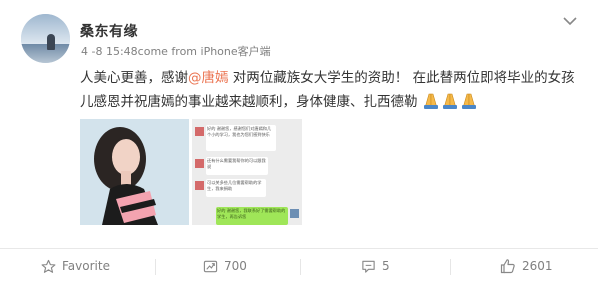  Describe the element at coordinates (176, 51) in the screenshot. I see `post-meta: 4 -8 15:48come from iPhone客户端` at that location.